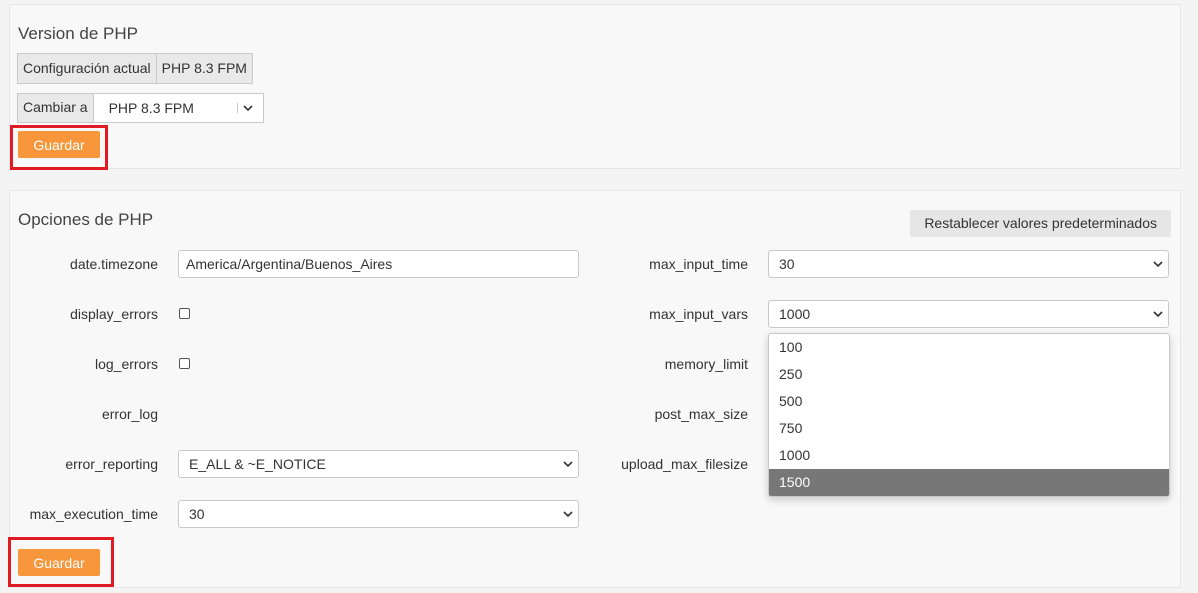 The height and width of the screenshot is (593, 1198). I want to click on change-version-label: Cambiar a, so click(55, 107).